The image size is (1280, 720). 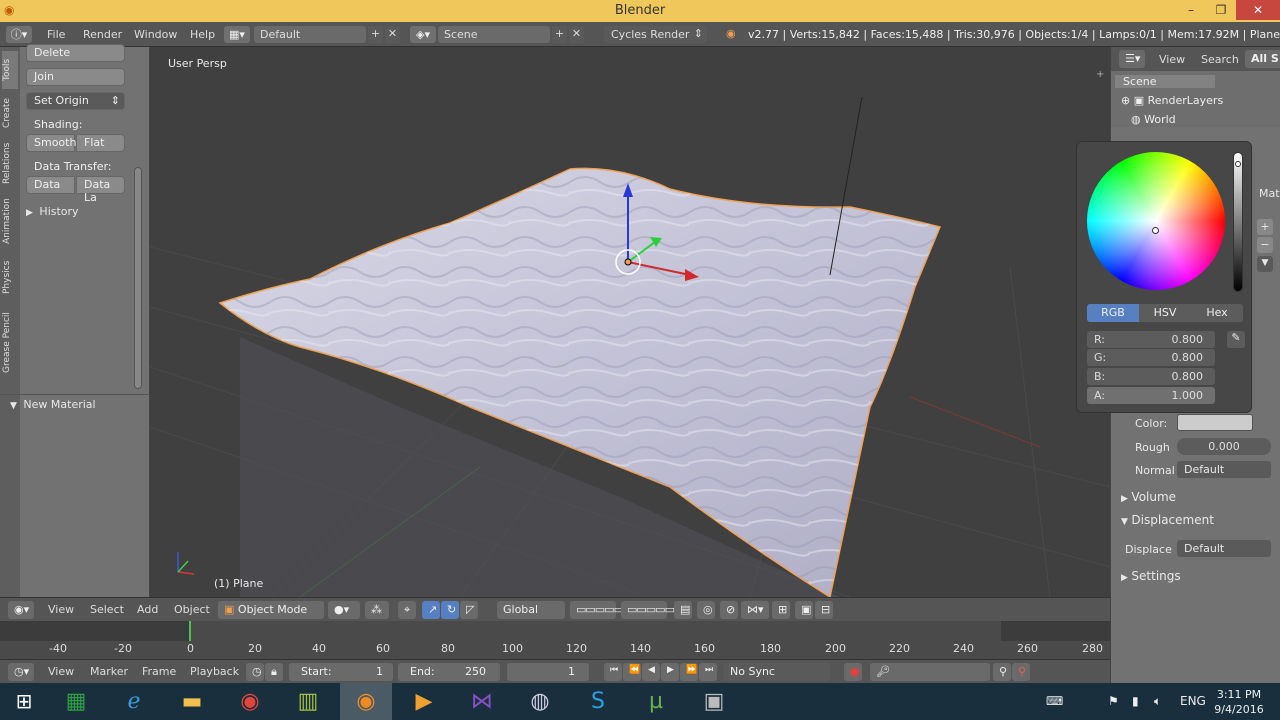 What do you see at coordinates (1151, 357) in the screenshot?
I see `green-slider: G: 0.800` at bounding box center [1151, 357].